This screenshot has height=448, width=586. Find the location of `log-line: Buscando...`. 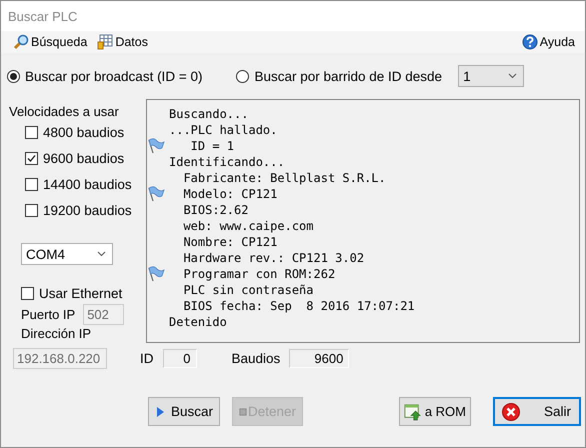

log-line: Buscando... is located at coordinates (208, 114).